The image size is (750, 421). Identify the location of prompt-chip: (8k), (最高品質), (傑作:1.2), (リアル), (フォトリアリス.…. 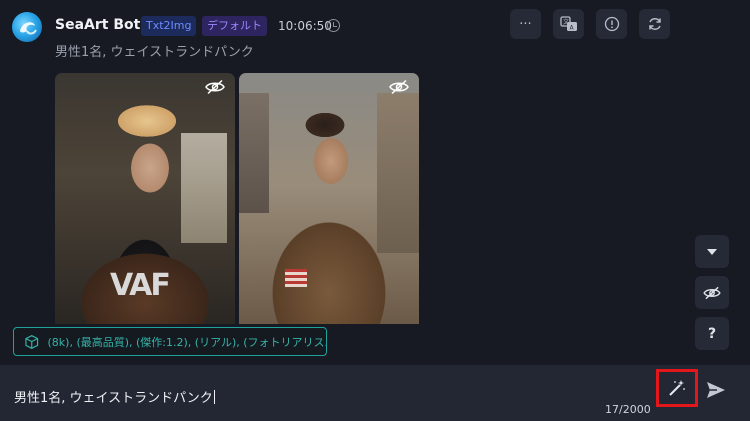
(170, 341).